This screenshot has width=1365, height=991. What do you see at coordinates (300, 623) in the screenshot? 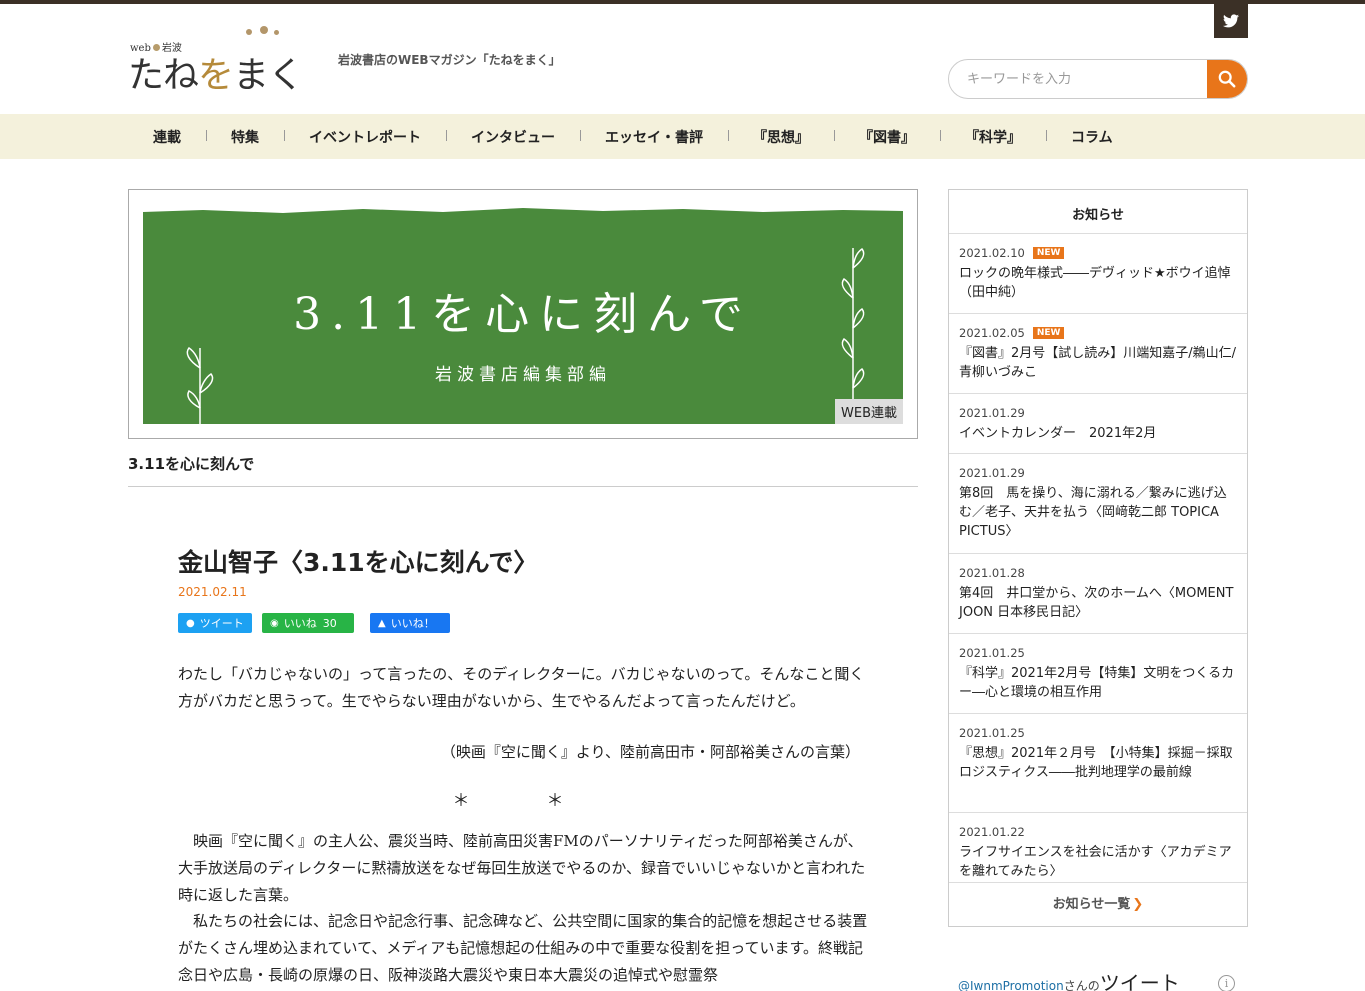
I see `line-like-label: いいね` at bounding box center [300, 623].